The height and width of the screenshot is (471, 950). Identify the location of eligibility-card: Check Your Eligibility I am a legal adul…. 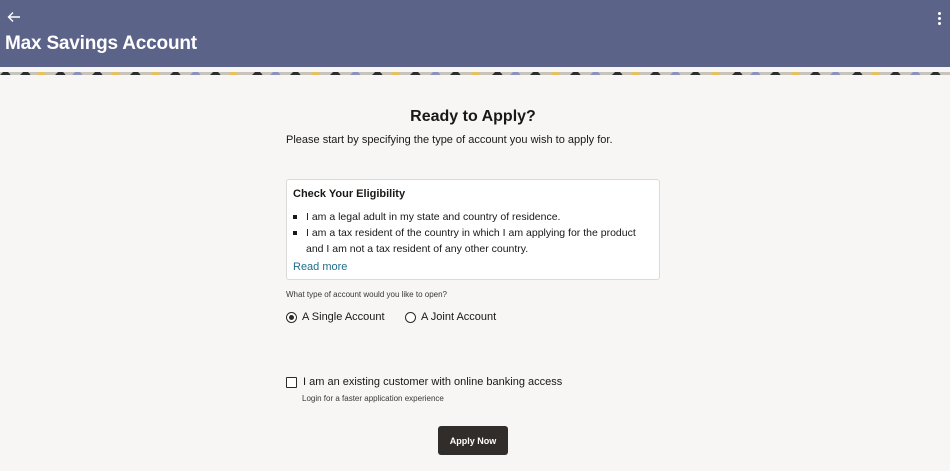
(473, 229).